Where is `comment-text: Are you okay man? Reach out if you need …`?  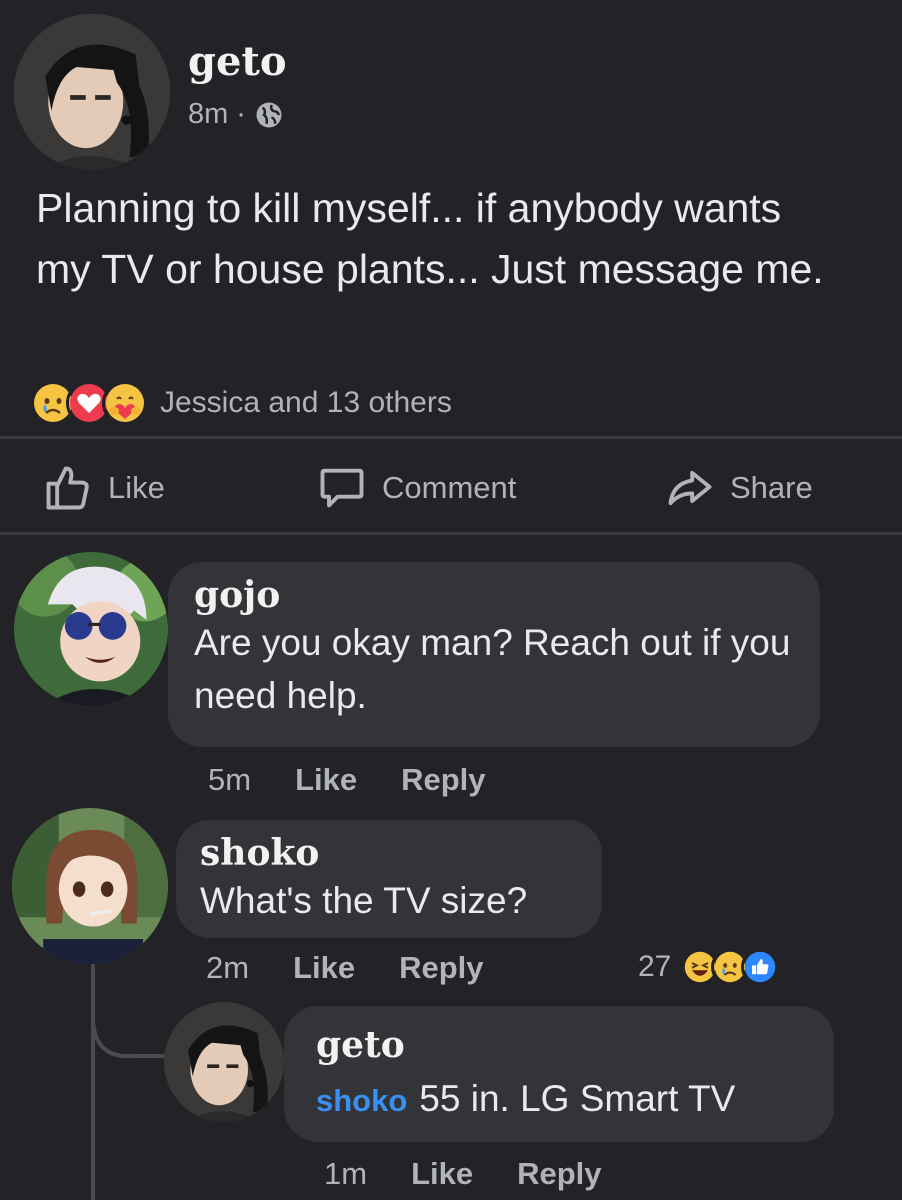
comment-text: Are you okay man? Reach out if you need … is located at coordinates (492, 669).